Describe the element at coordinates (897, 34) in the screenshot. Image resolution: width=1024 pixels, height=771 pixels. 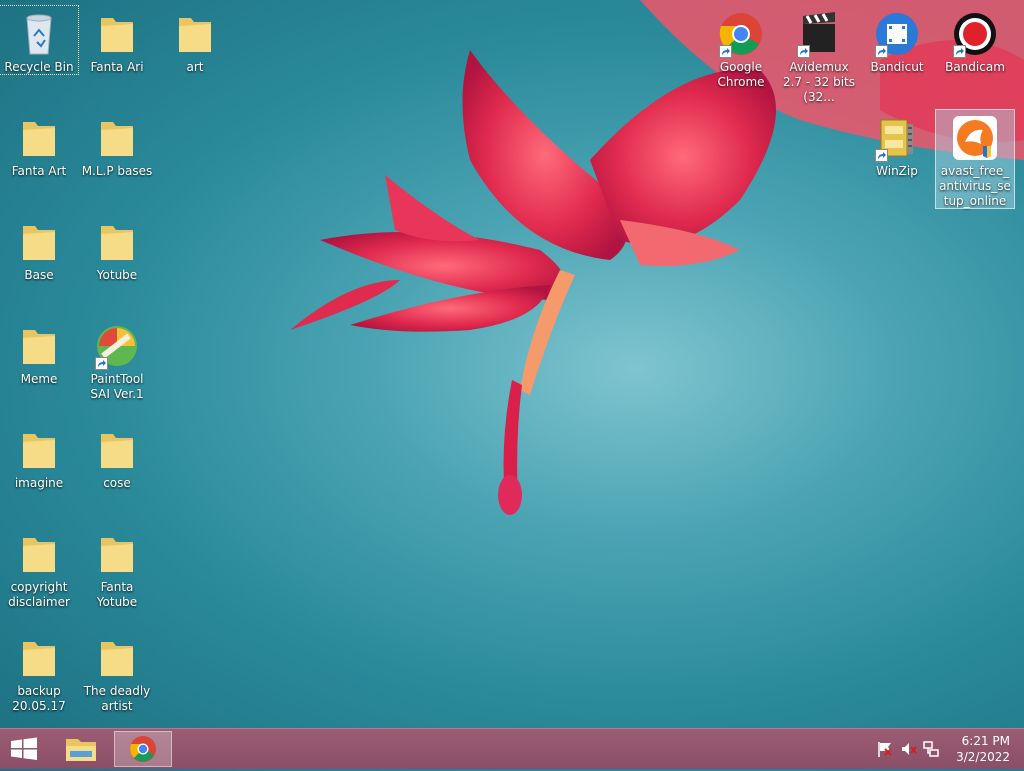
I see `bandicut-icon` at that location.